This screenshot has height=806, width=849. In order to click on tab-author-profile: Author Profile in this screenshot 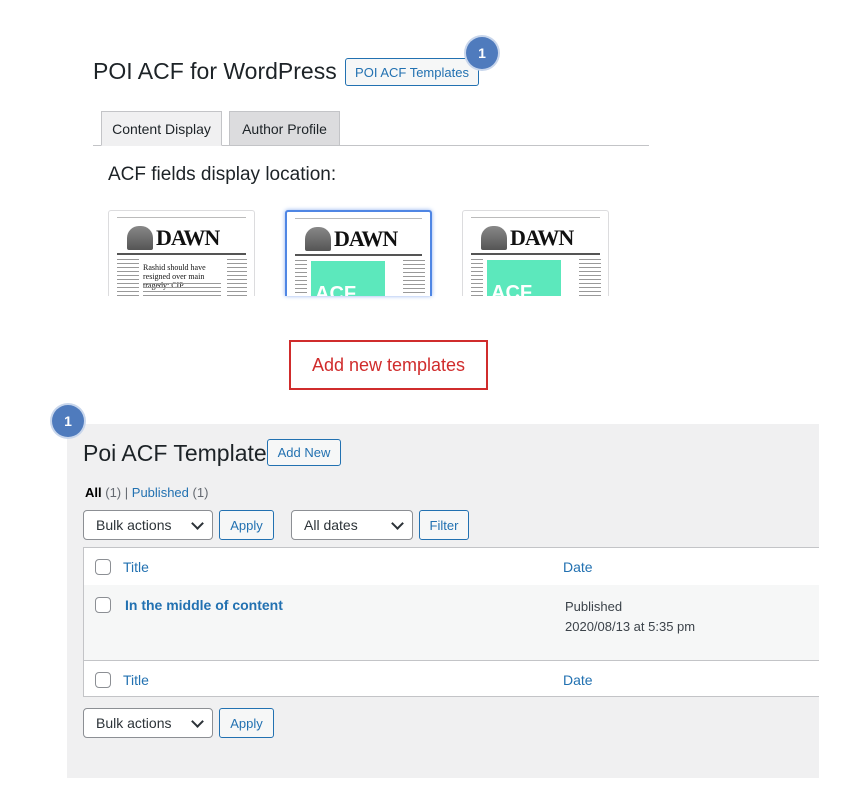, I will do `click(284, 128)`.